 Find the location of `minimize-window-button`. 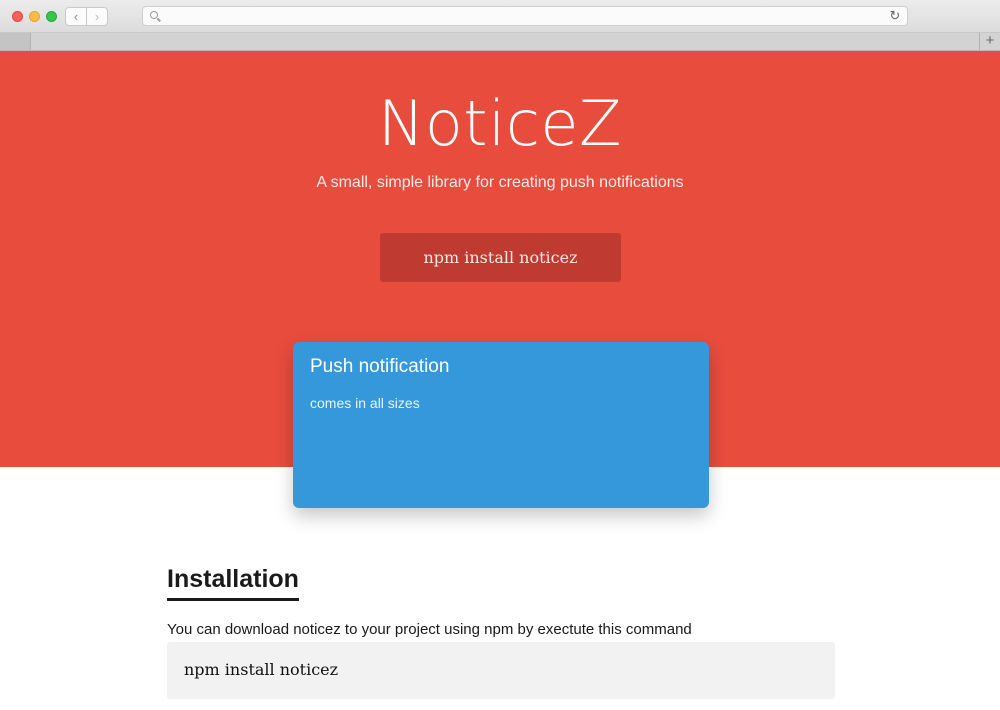

minimize-window-button is located at coordinates (34, 16).